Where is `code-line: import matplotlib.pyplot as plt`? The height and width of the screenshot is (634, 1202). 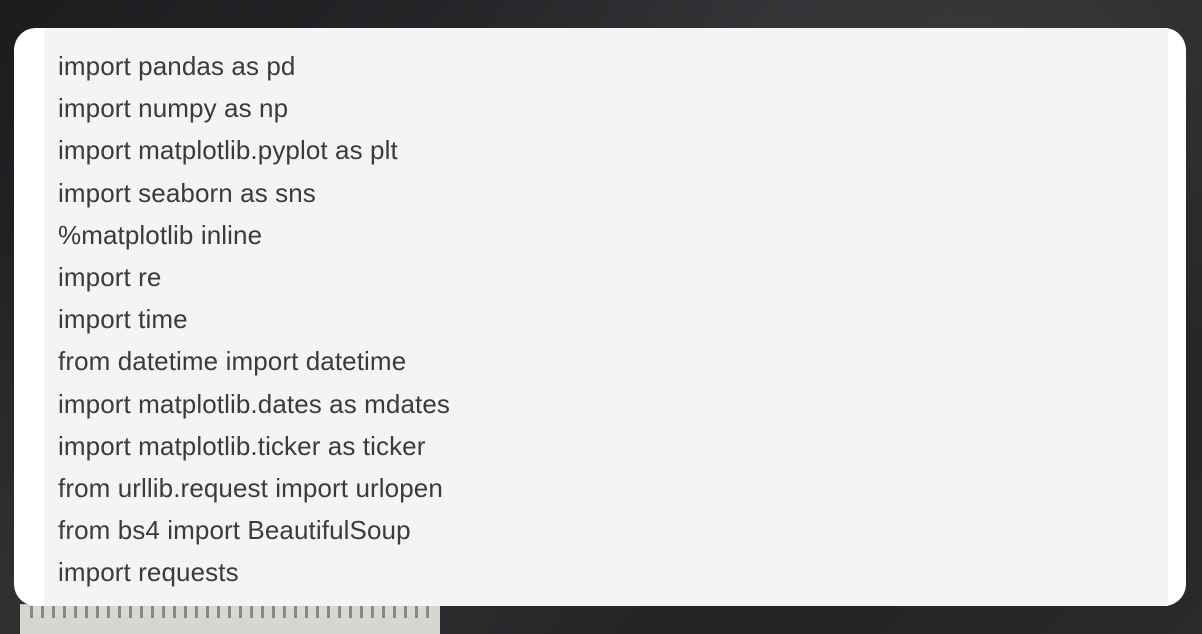 code-line: import matplotlib.pyplot as plt is located at coordinates (228, 150).